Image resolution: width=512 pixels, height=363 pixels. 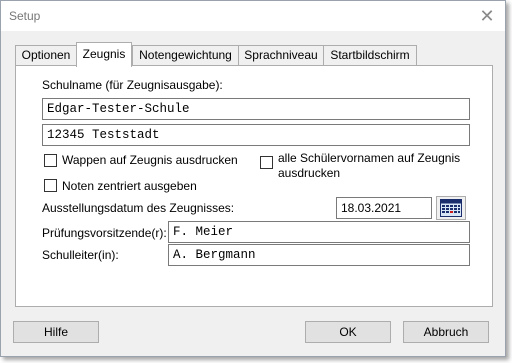 I want to click on close-button: ✕, so click(x=487, y=16).